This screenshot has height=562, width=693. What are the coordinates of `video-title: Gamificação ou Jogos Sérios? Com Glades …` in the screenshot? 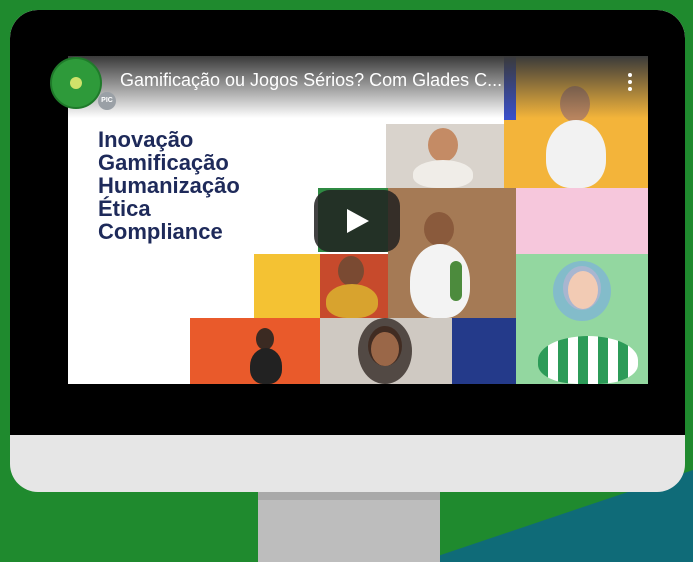 It's located at (362, 80).